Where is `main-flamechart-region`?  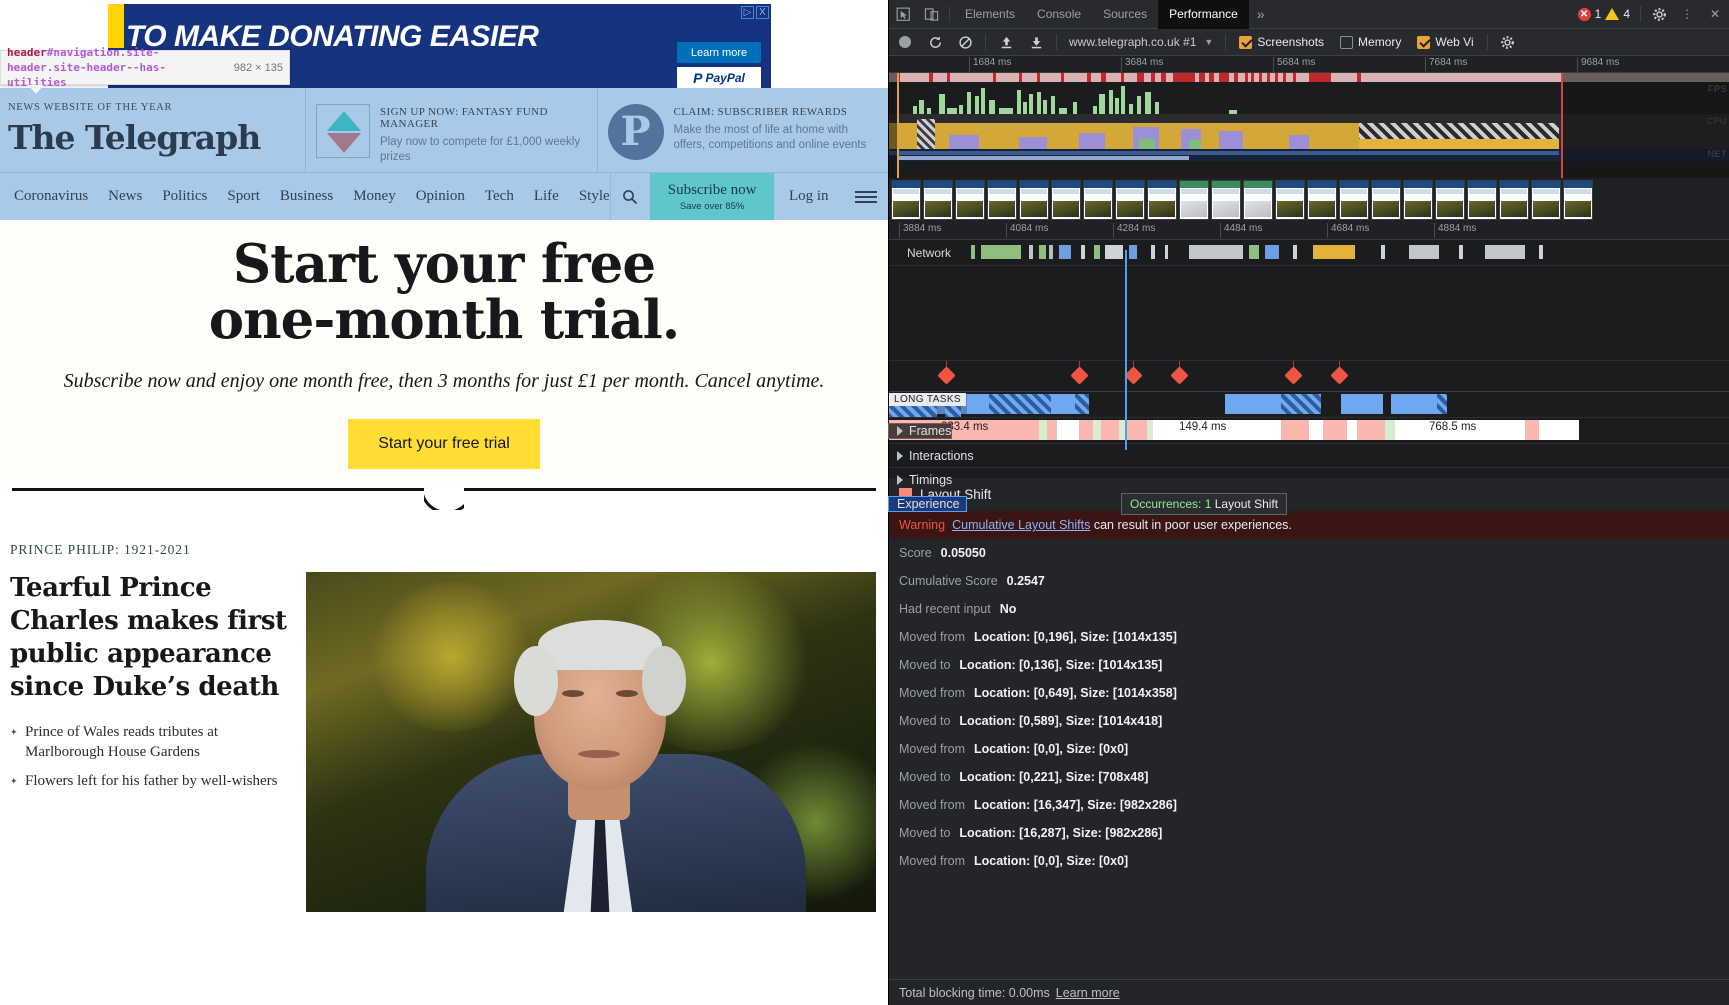
main-flamechart-region is located at coordinates (1309, 313).